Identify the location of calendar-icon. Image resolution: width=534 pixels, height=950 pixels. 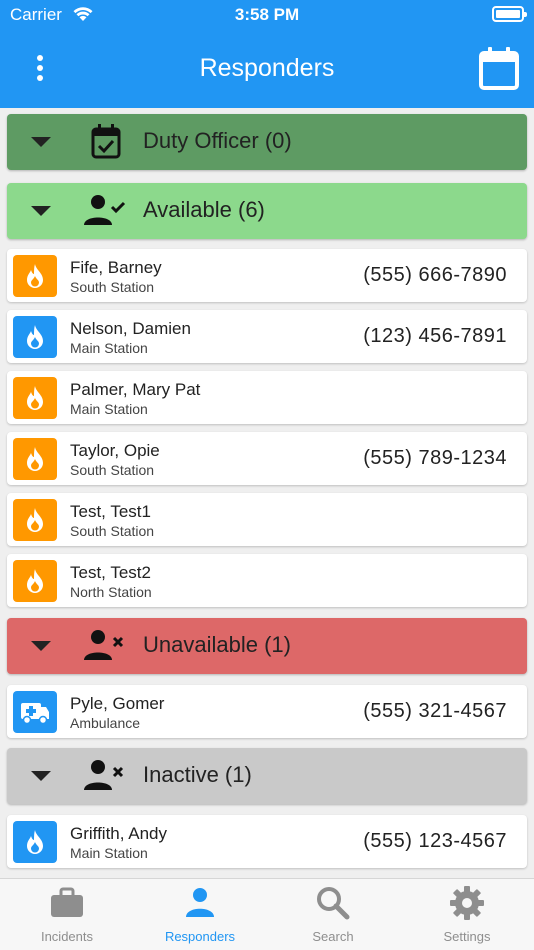
(499, 68).